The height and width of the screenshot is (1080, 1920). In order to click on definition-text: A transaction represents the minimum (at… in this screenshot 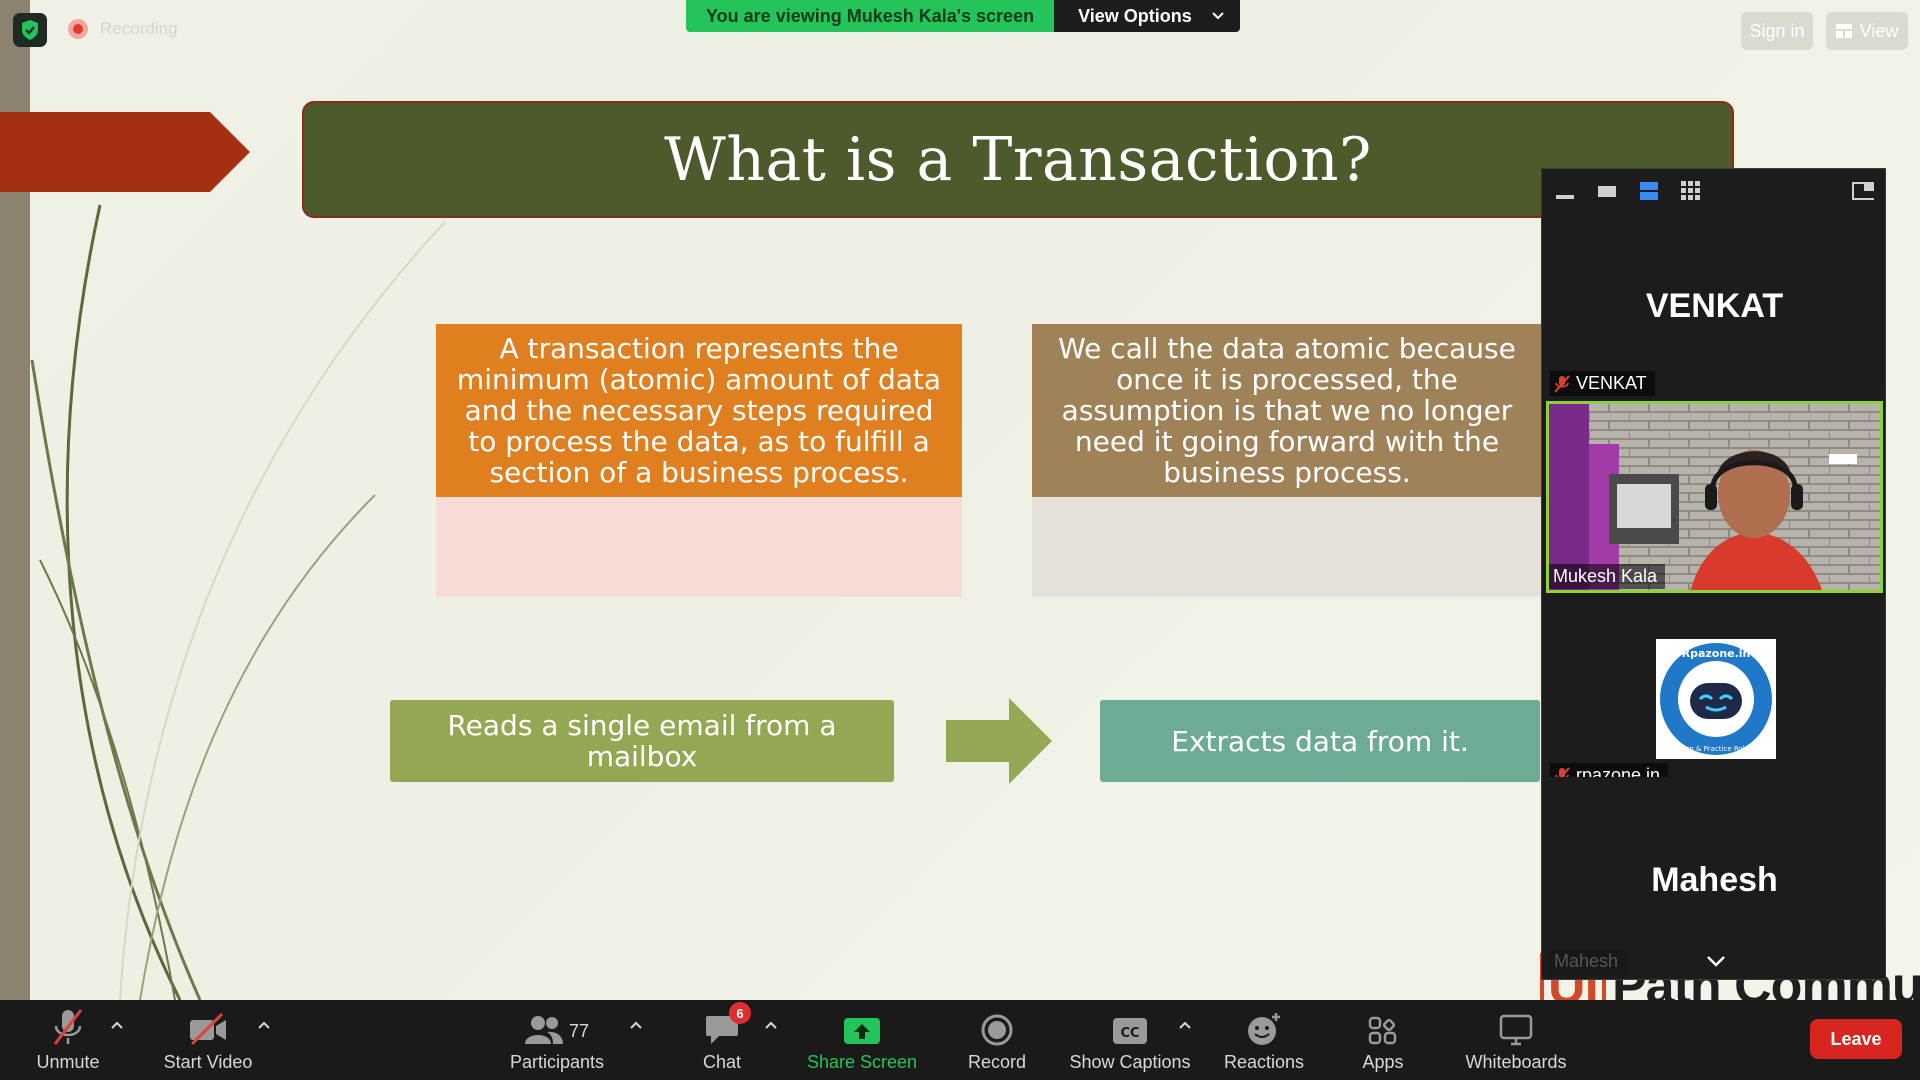, I will do `click(699, 410)`.